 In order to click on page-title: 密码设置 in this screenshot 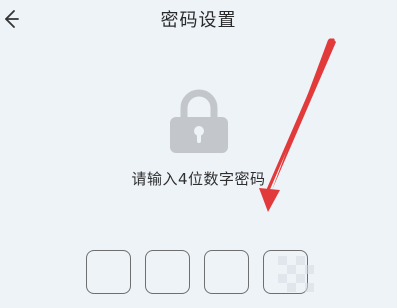, I will do `click(198, 20)`.